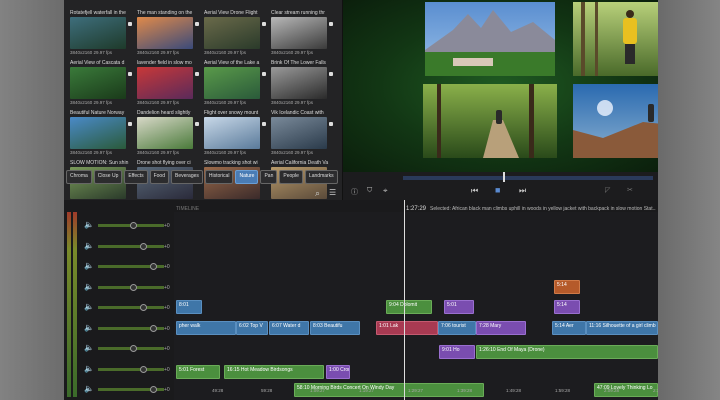 This screenshot has height=400, width=720. I want to click on timeline-clip: 9:01 Ho, so click(457, 352).